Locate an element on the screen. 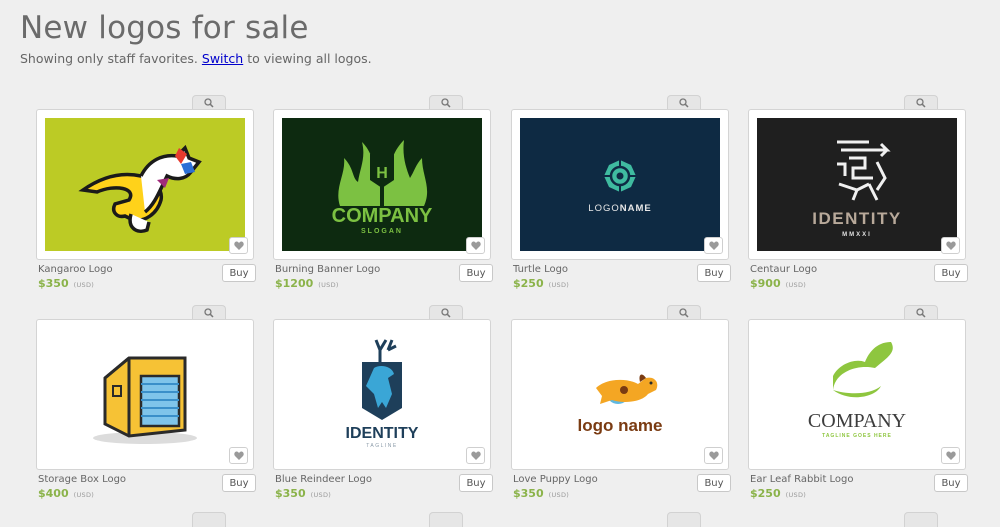 The height and width of the screenshot is (527, 1000). slogan-text: SLOGAN is located at coordinates (382, 231).